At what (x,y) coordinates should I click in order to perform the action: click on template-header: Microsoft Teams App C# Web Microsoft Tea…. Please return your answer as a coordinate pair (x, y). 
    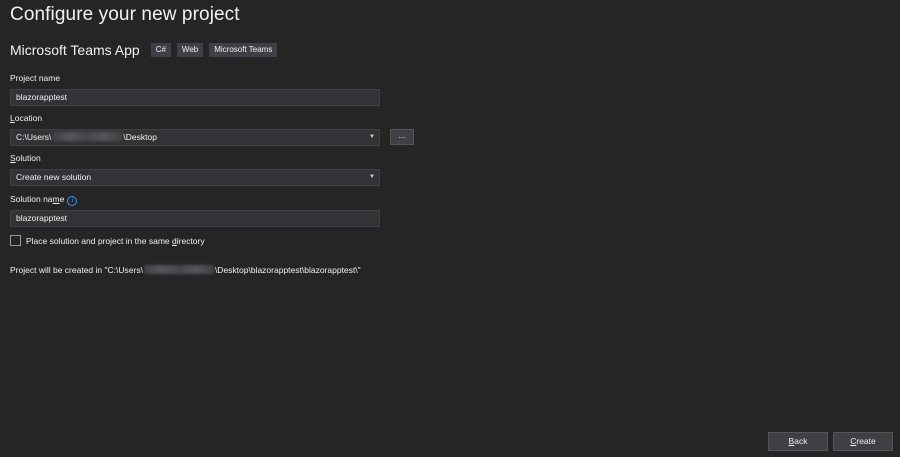
    Looking at the image, I should click on (146, 50).